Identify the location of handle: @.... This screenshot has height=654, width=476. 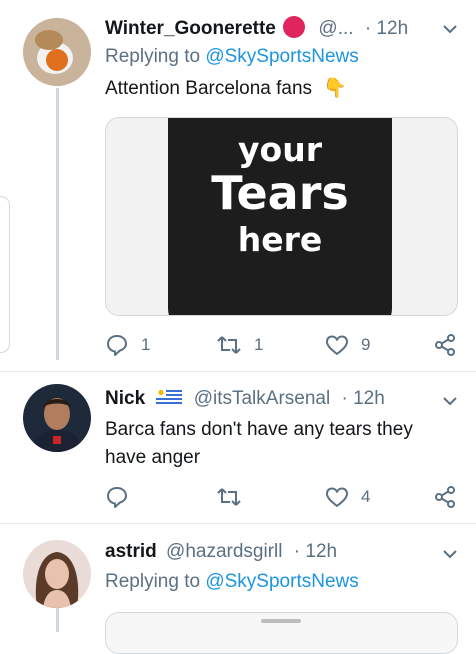
(335, 28).